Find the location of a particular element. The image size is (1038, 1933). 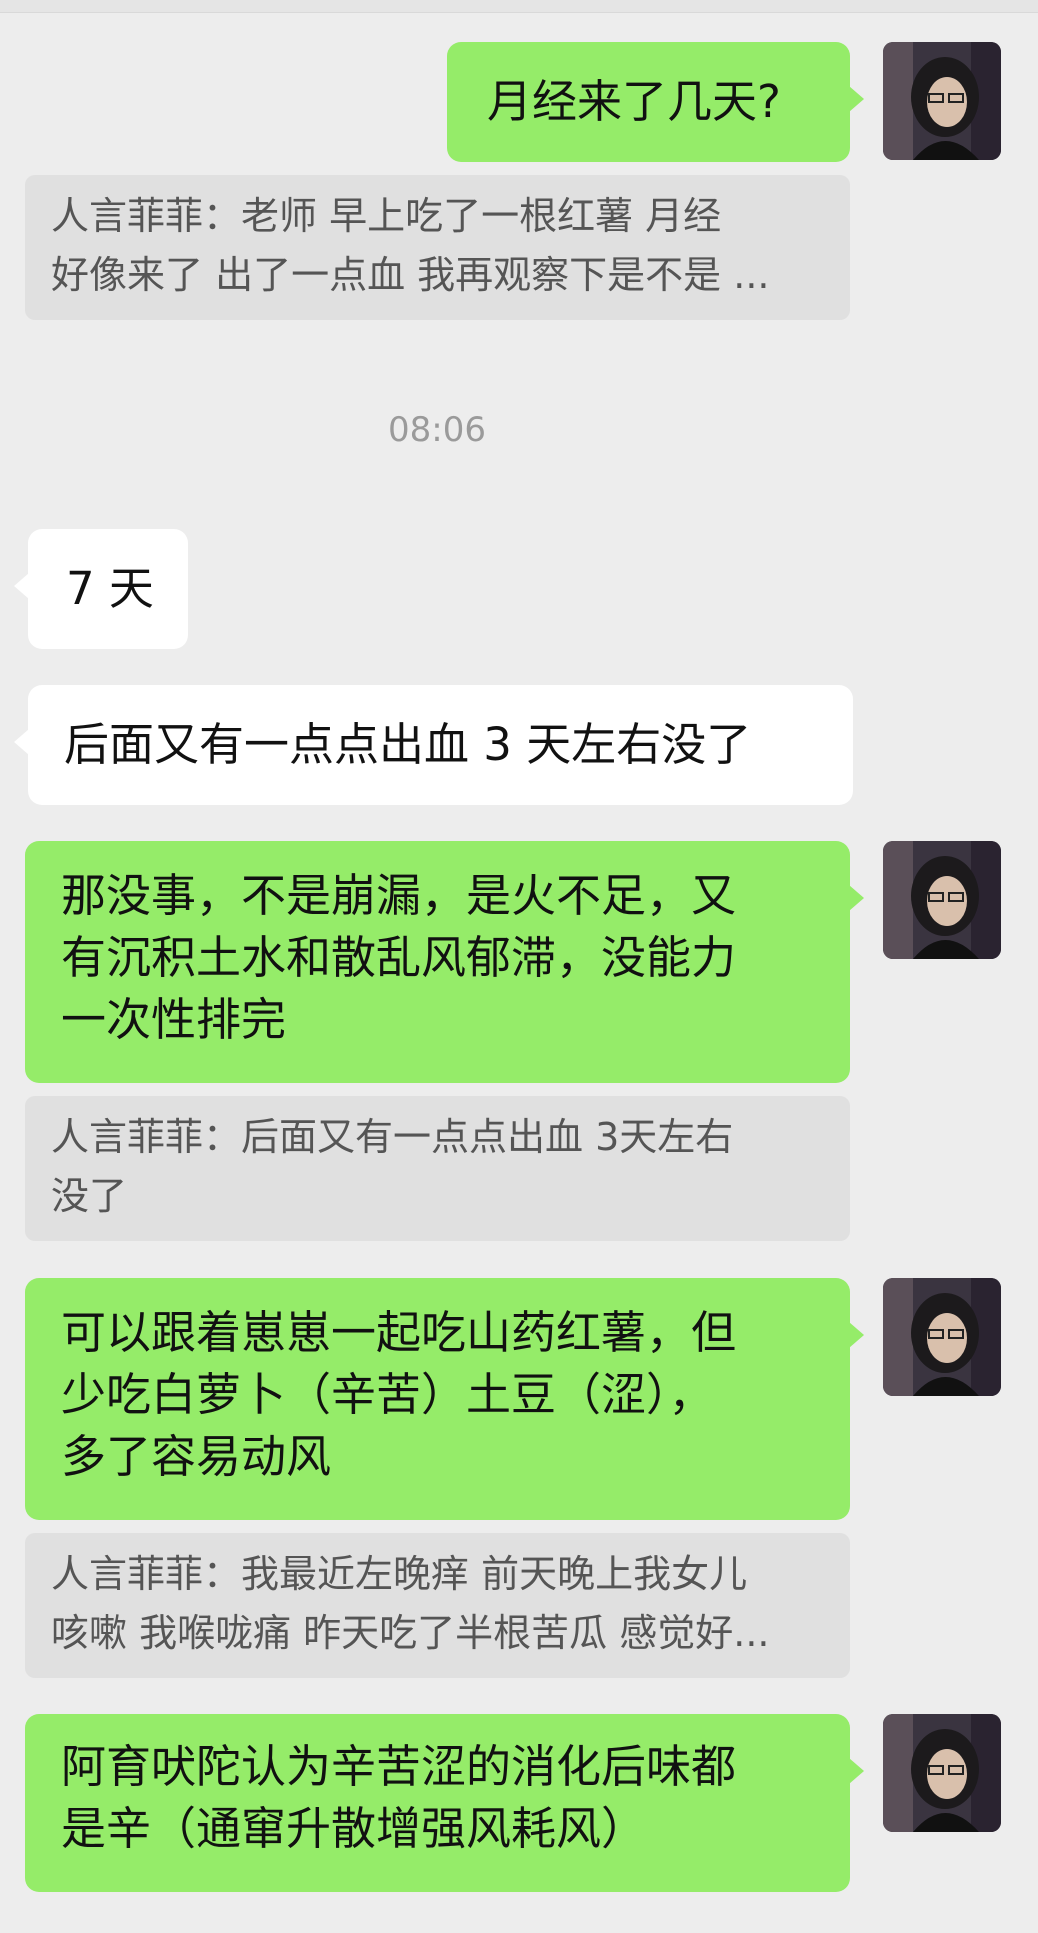

message-line: 阿育吠陀认为辛苦涩的消化后味都 is located at coordinates (399, 1766).